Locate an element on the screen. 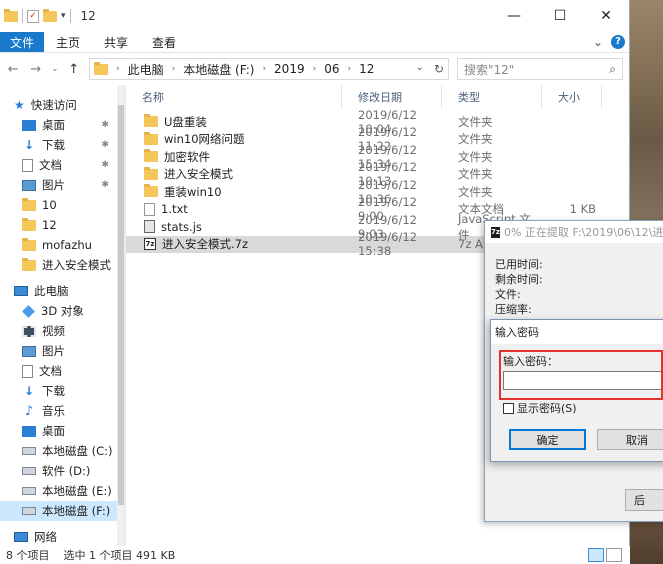  sidebar-item-network: 网络 is located at coordinates (62, 537).